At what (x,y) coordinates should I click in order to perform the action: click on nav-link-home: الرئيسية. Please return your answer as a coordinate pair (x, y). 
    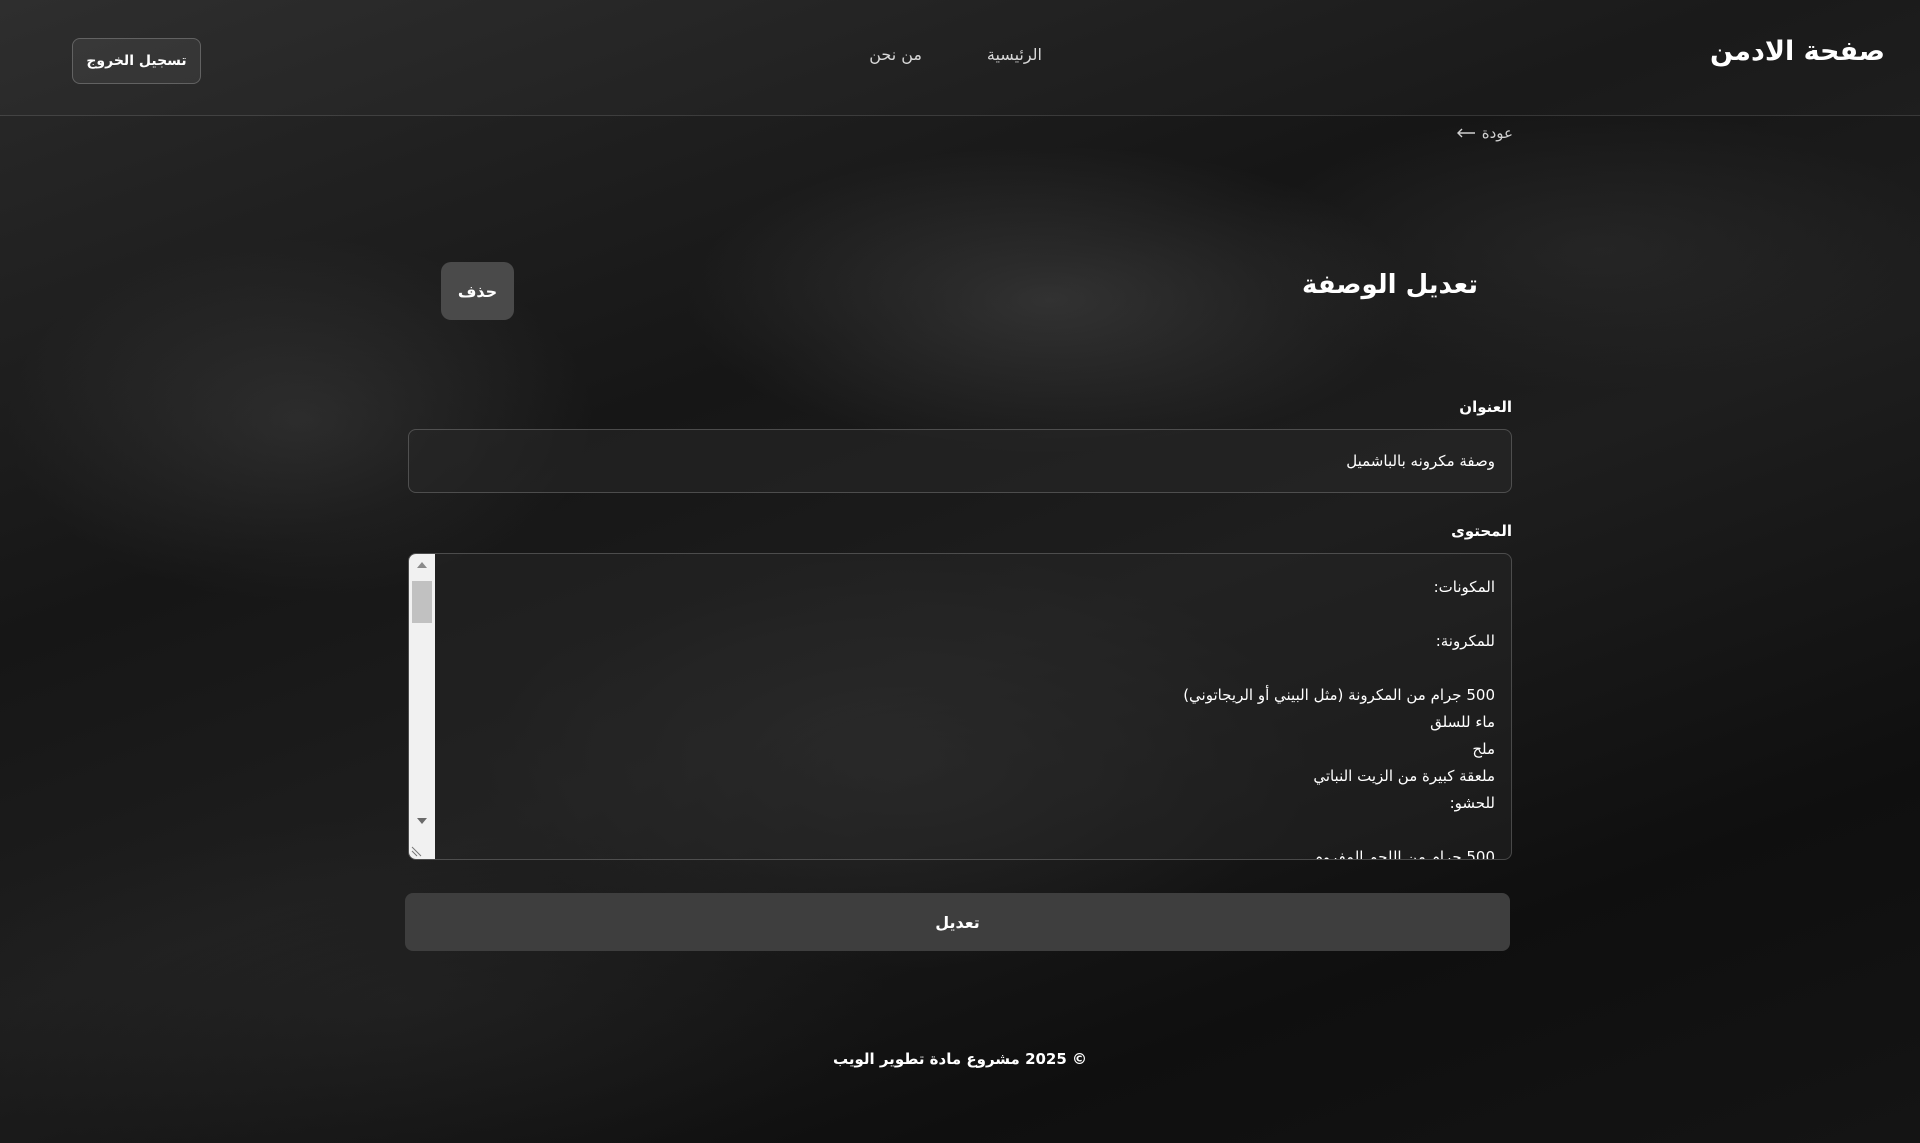
    Looking at the image, I should click on (1014, 54).